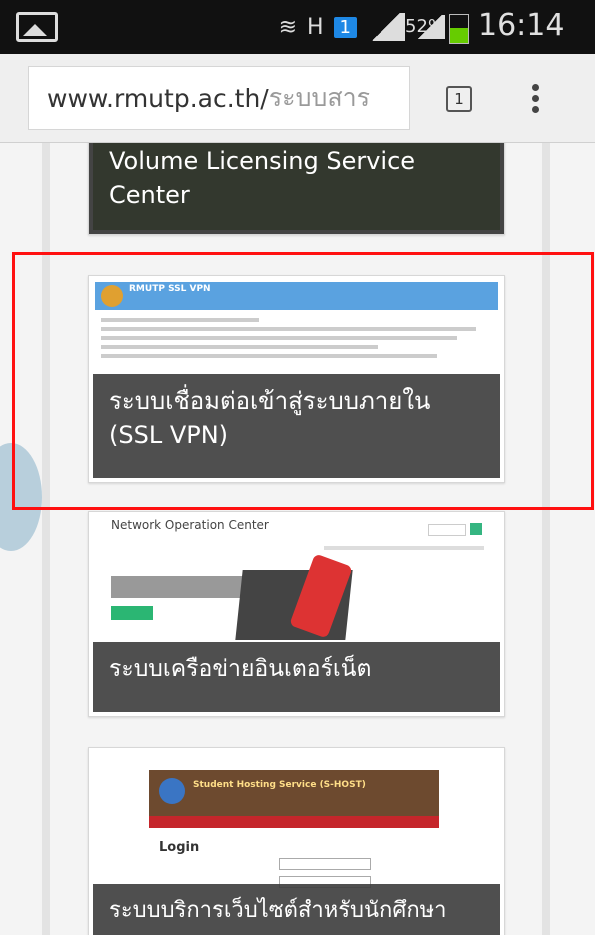  What do you see at coordinates (294, 793) in the screenshot?
I see `card-thumbnail: Student Hosting Service (S-HOST)` at bounding box center [294, 793].